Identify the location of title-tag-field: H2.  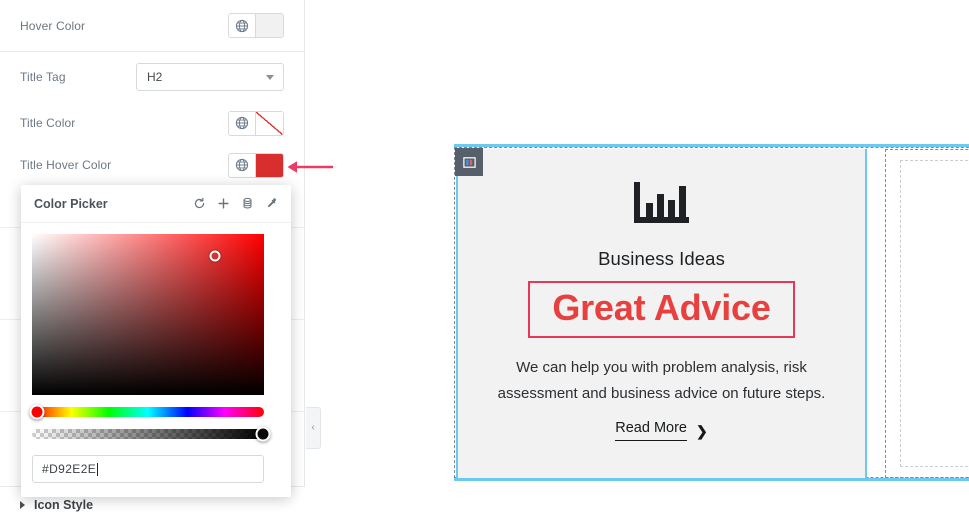
(210, 77).